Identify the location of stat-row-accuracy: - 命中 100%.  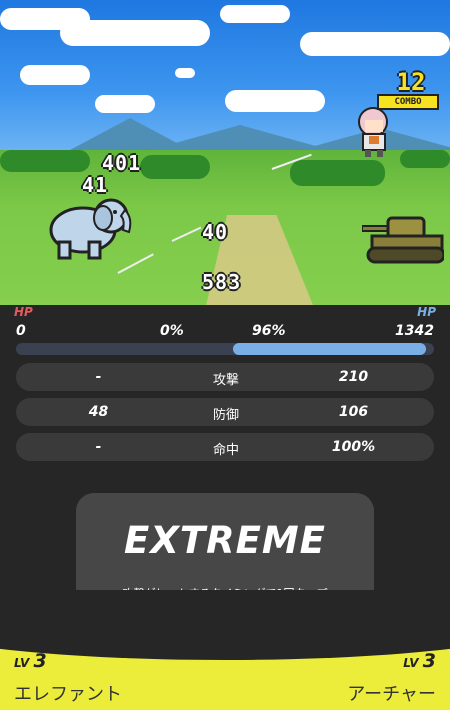
(225, 447).